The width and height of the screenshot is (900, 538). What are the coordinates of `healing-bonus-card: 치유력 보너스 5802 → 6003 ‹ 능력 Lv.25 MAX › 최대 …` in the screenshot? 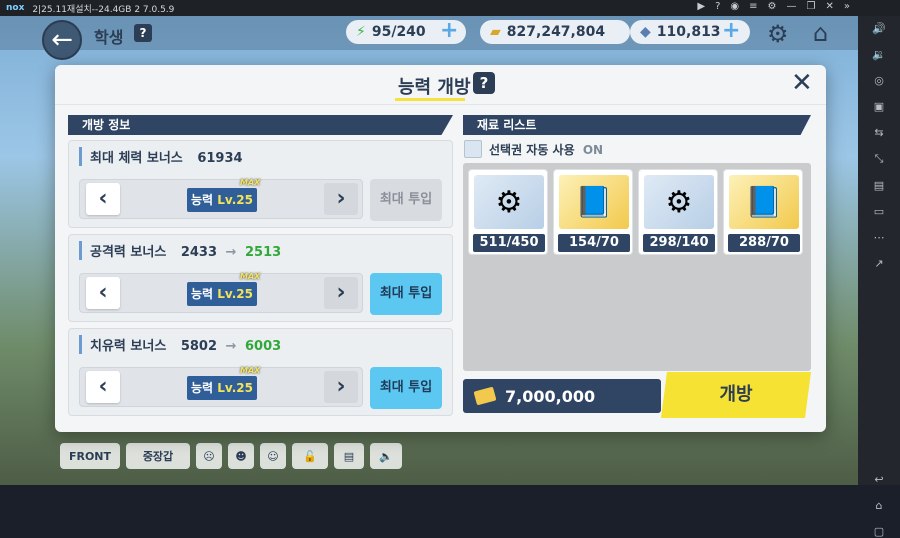 It's located at (260, 372).